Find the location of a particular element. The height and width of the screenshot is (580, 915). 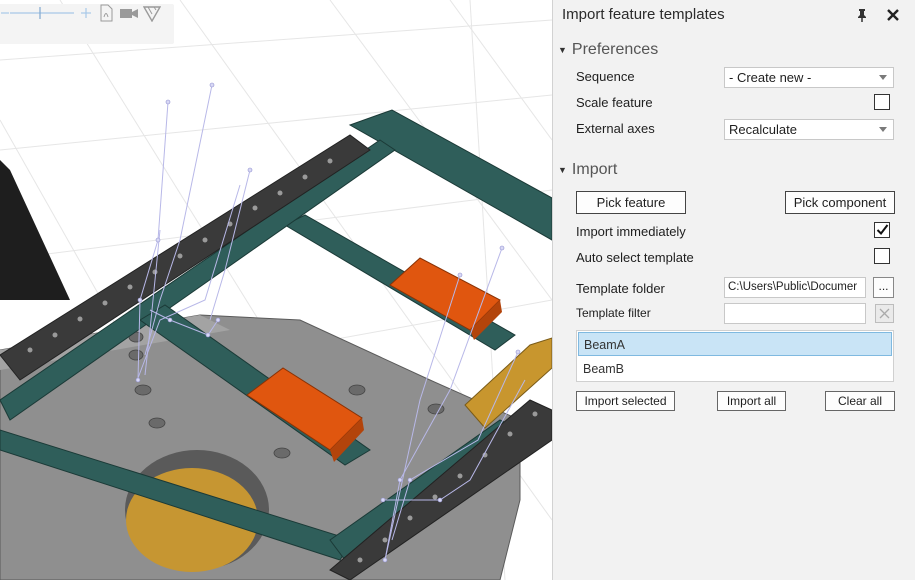

pick-feature-button: Pick feature is located at coordinates (631, 202).